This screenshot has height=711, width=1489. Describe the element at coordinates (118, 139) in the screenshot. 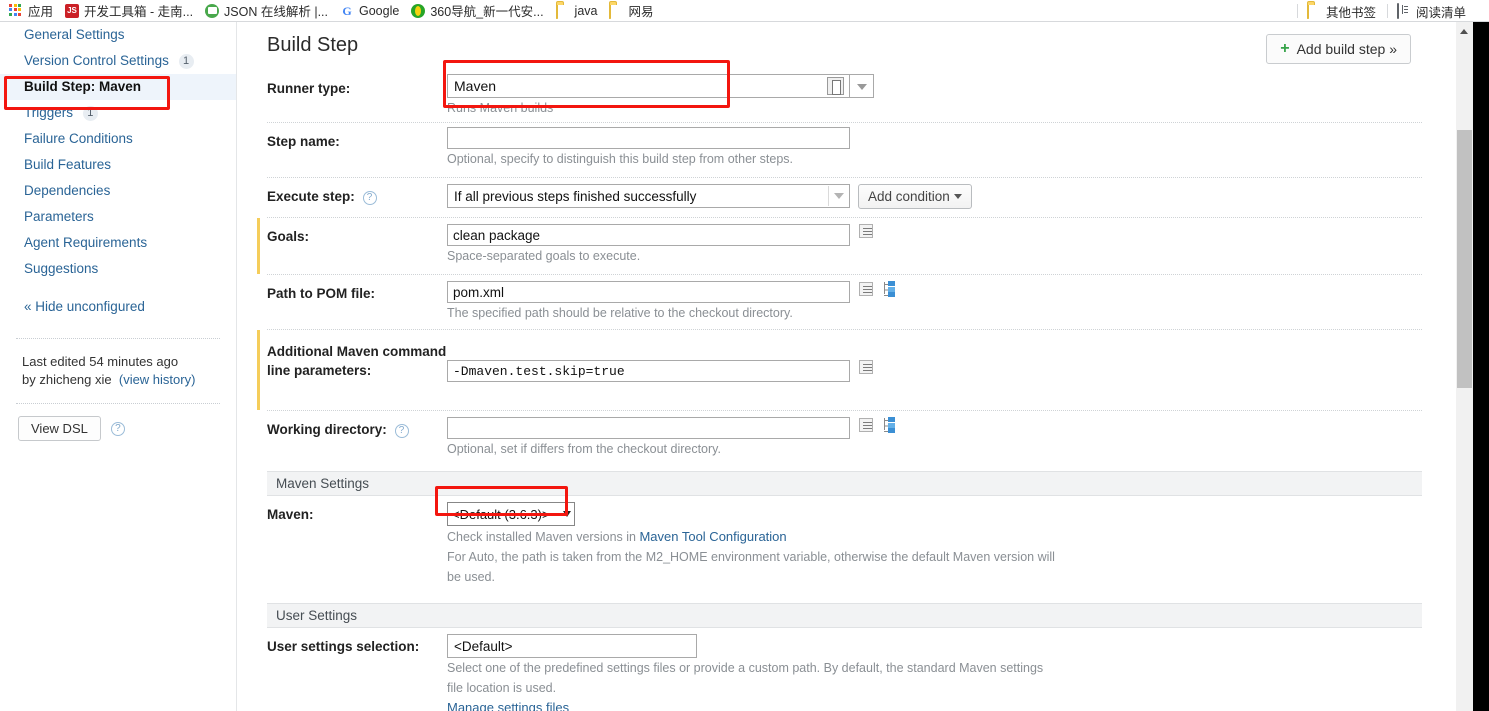

I see `sidebar-item-failure-conditions: Failure Conditions` at that location.